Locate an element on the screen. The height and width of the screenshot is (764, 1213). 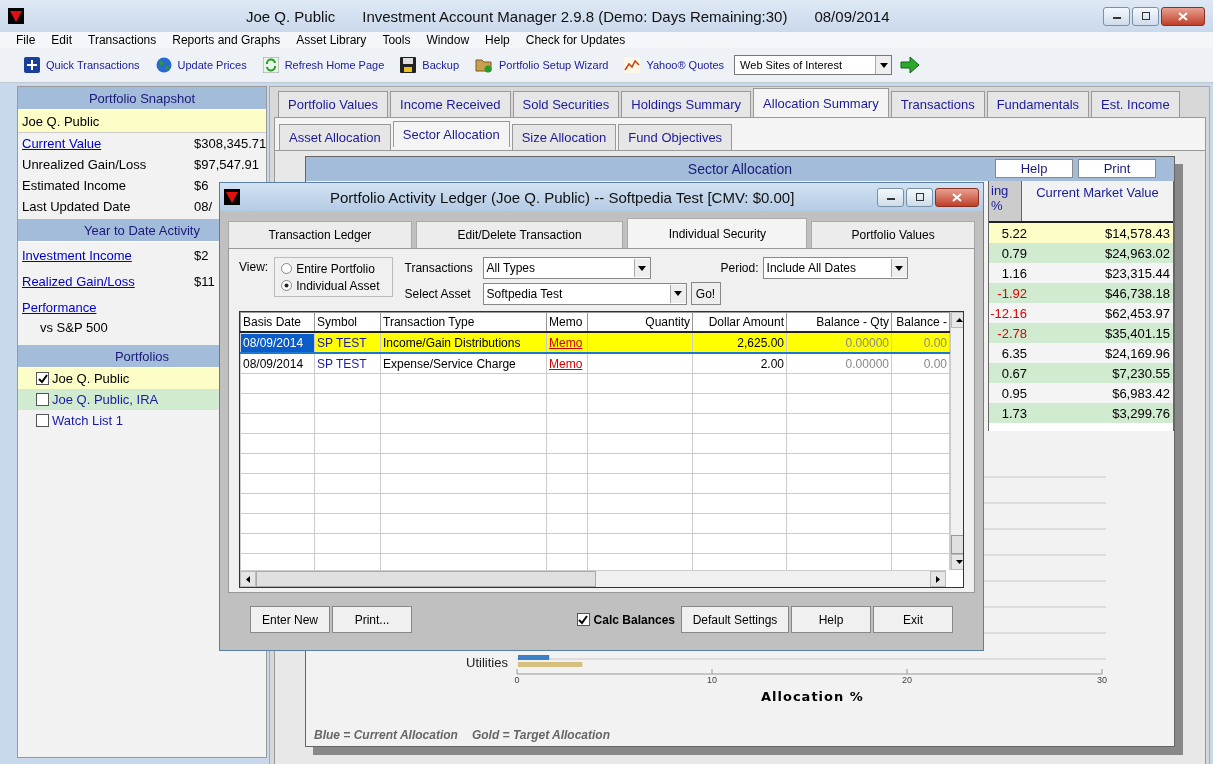
vertical-scrollbar is located at coordinates (956, 441).